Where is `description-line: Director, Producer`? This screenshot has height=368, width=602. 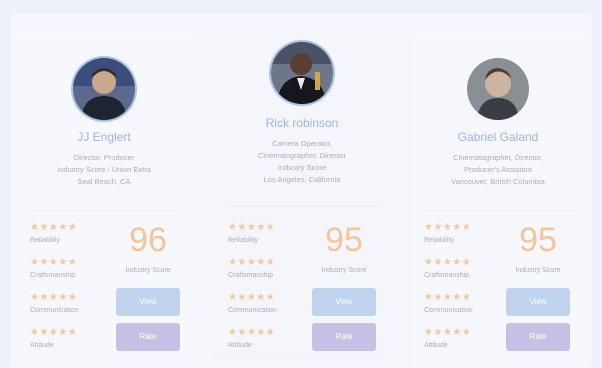
description-line: Director, Producer is located at coordinates (104, 157).